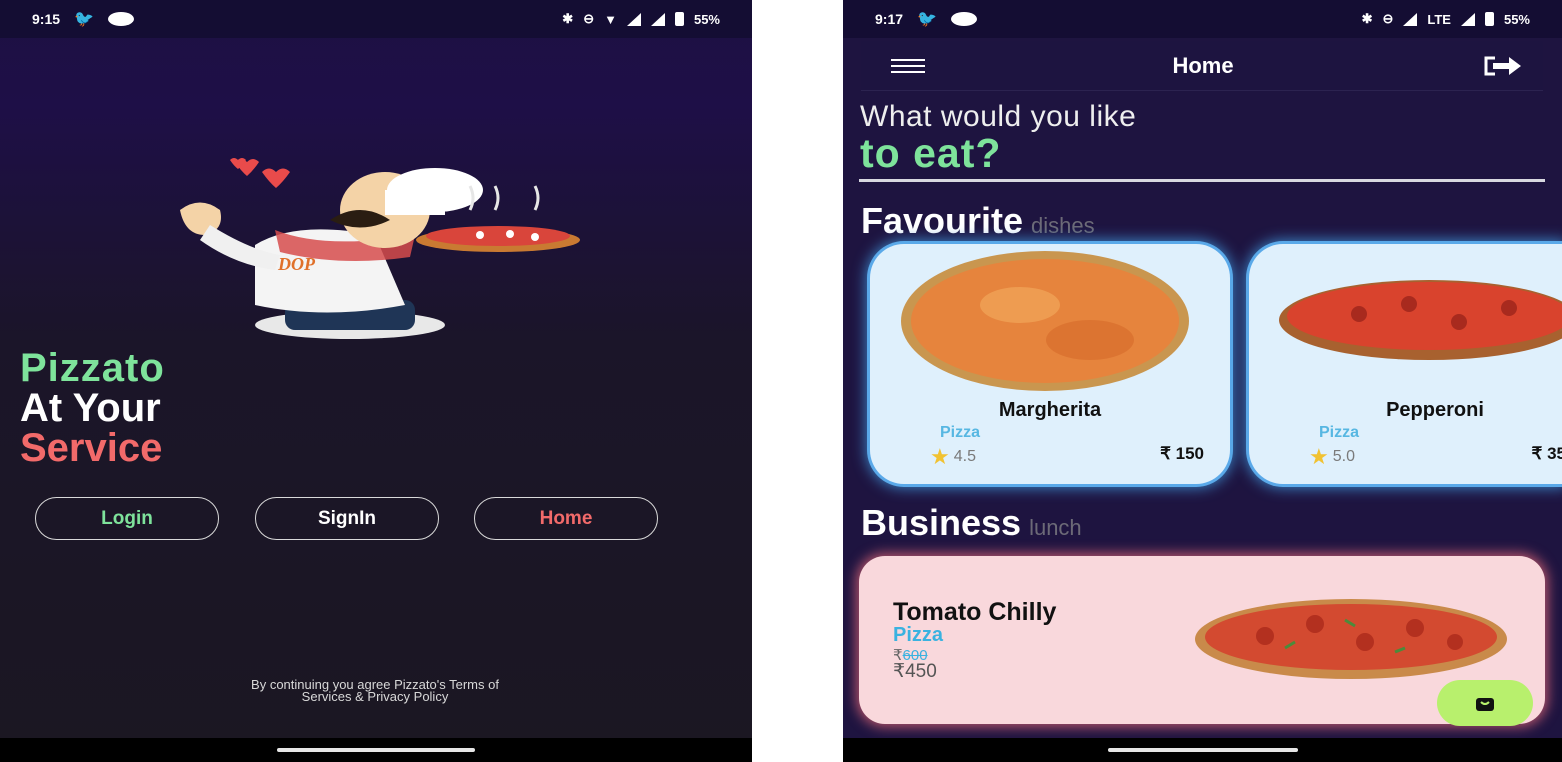 This screenshot has width=1562, height=762. Describe the element at coordinates (127, 518) in the screenshot. I see `login-button: Login` at that location.